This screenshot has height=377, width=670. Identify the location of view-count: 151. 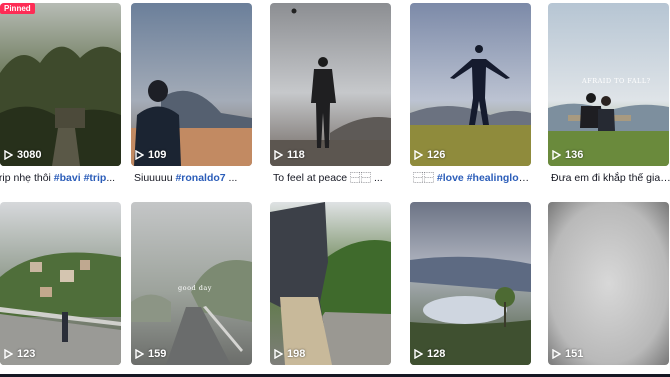
(567, 354).